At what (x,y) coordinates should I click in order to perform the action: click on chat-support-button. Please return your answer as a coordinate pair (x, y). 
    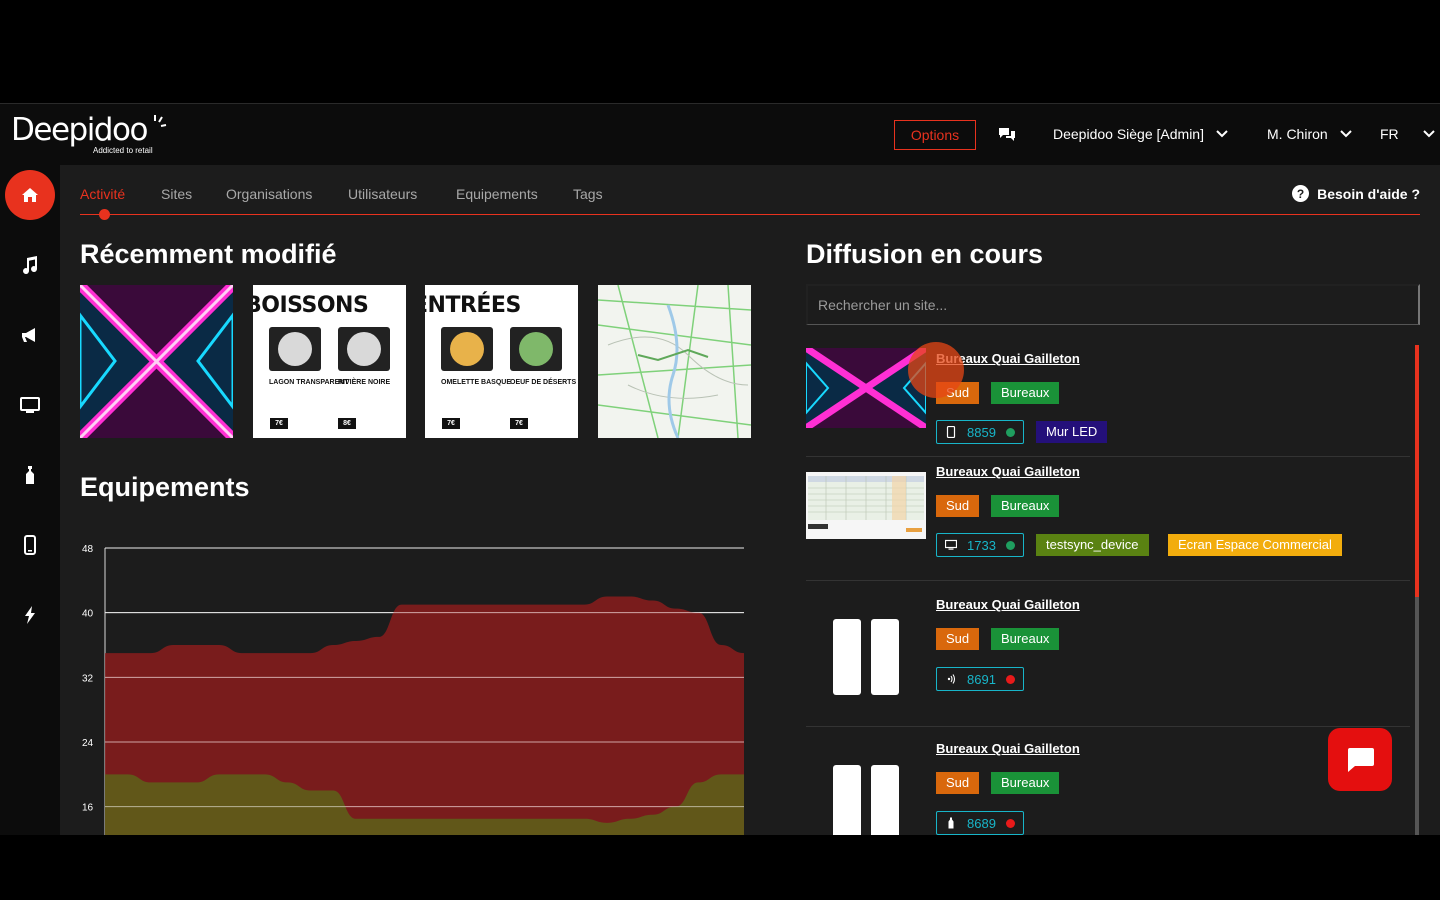
    Looking at the image, I should click on (1360, 759).